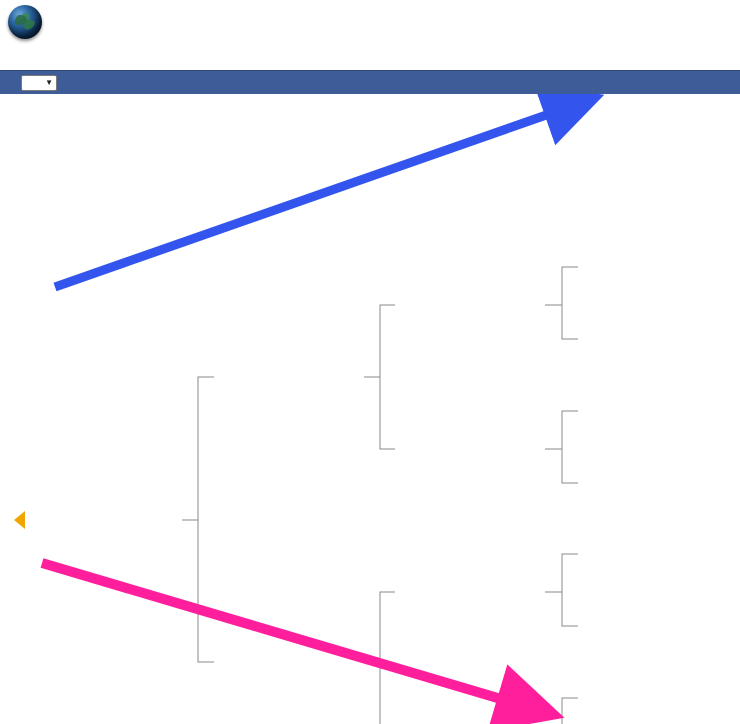 The image size is (740, 724). Describe the element at coordinates (370, 57) in the screenshot. I see `main-tabbar` at that location.